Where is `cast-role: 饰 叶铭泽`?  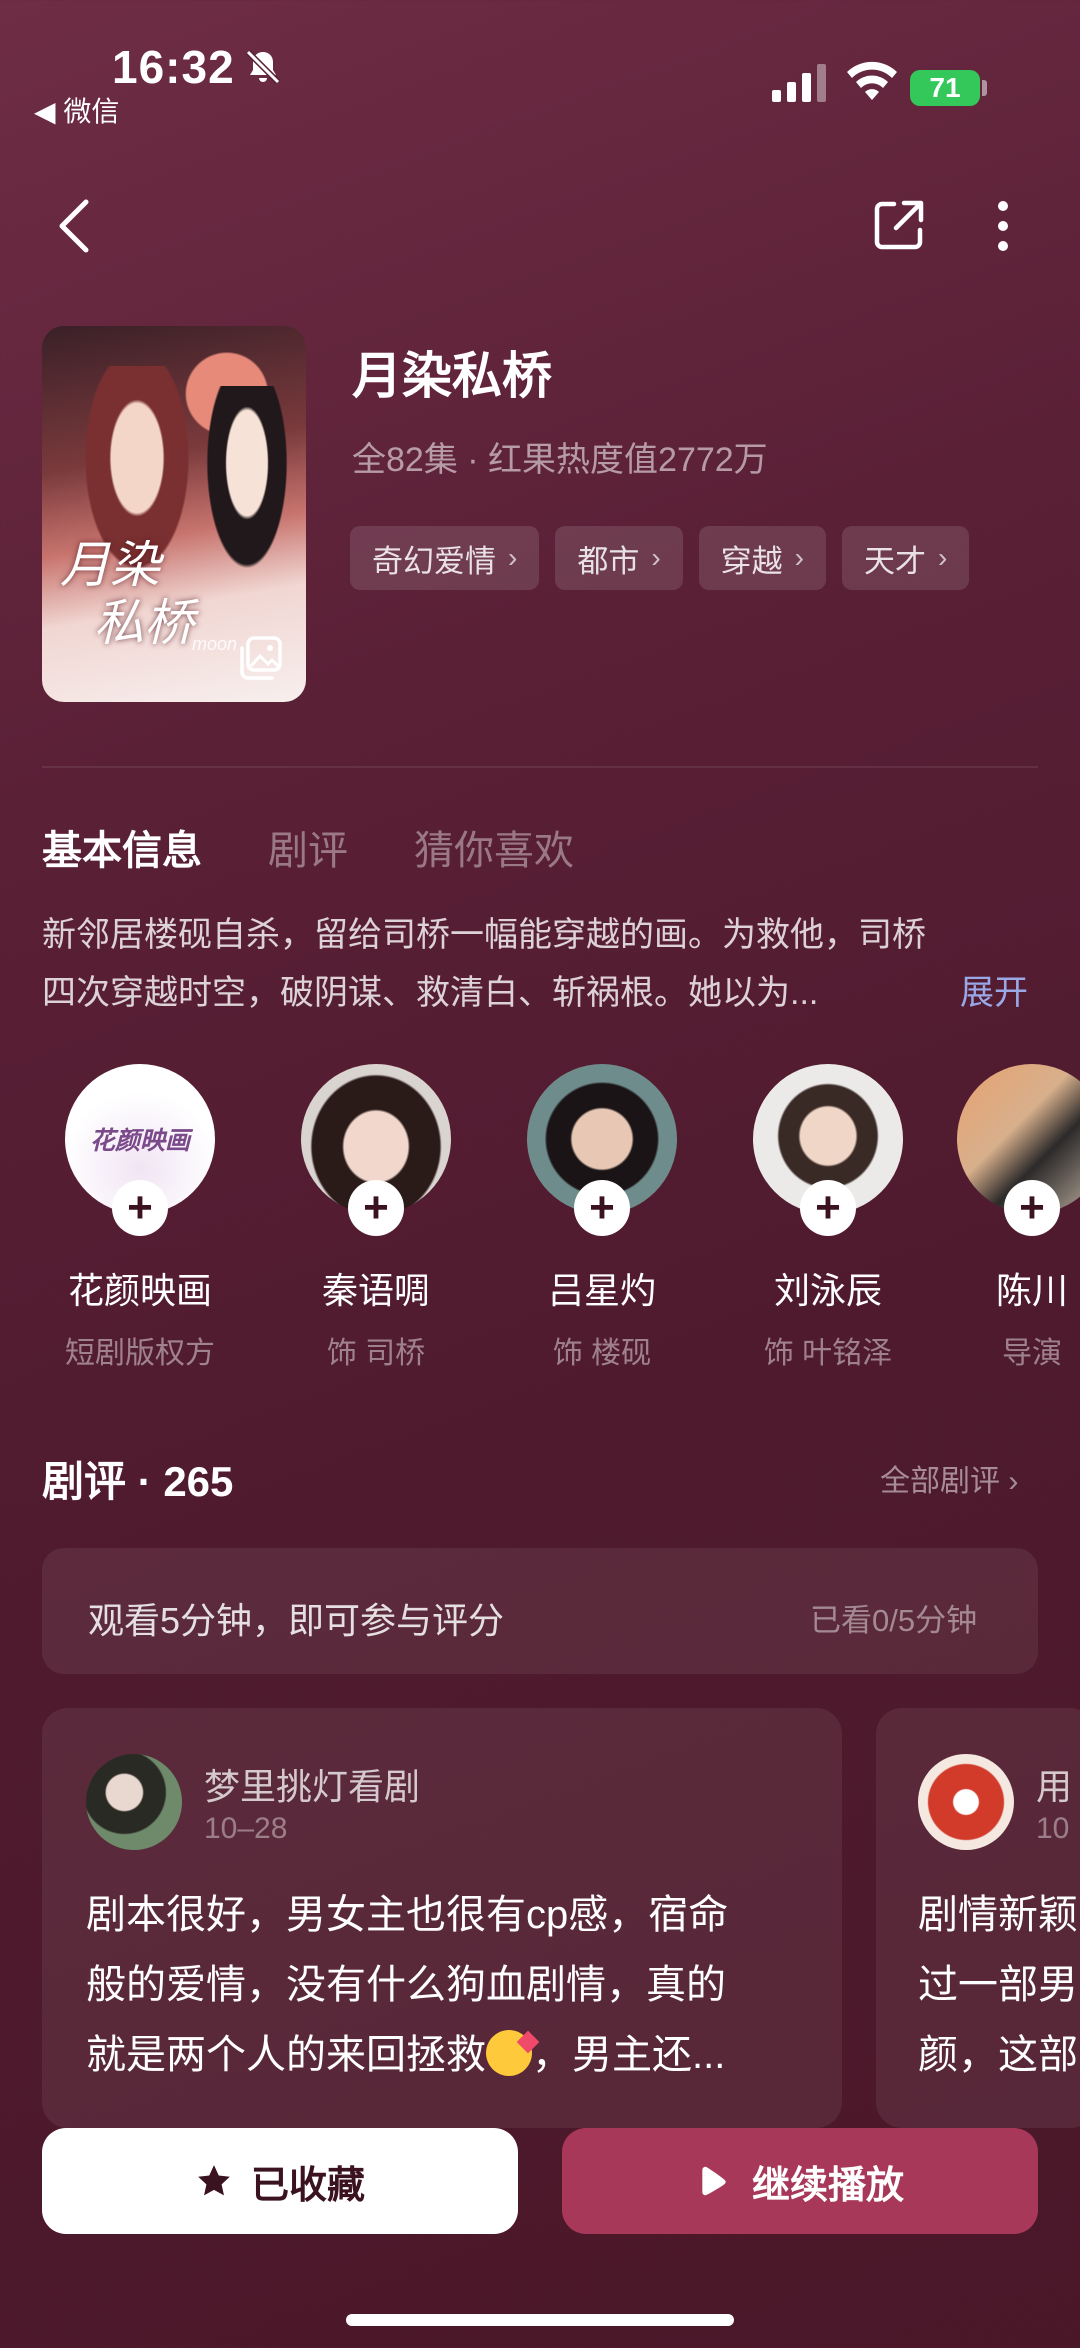
cast-role: 饰 叶铭泽 is located at coordinates (828, 1353).